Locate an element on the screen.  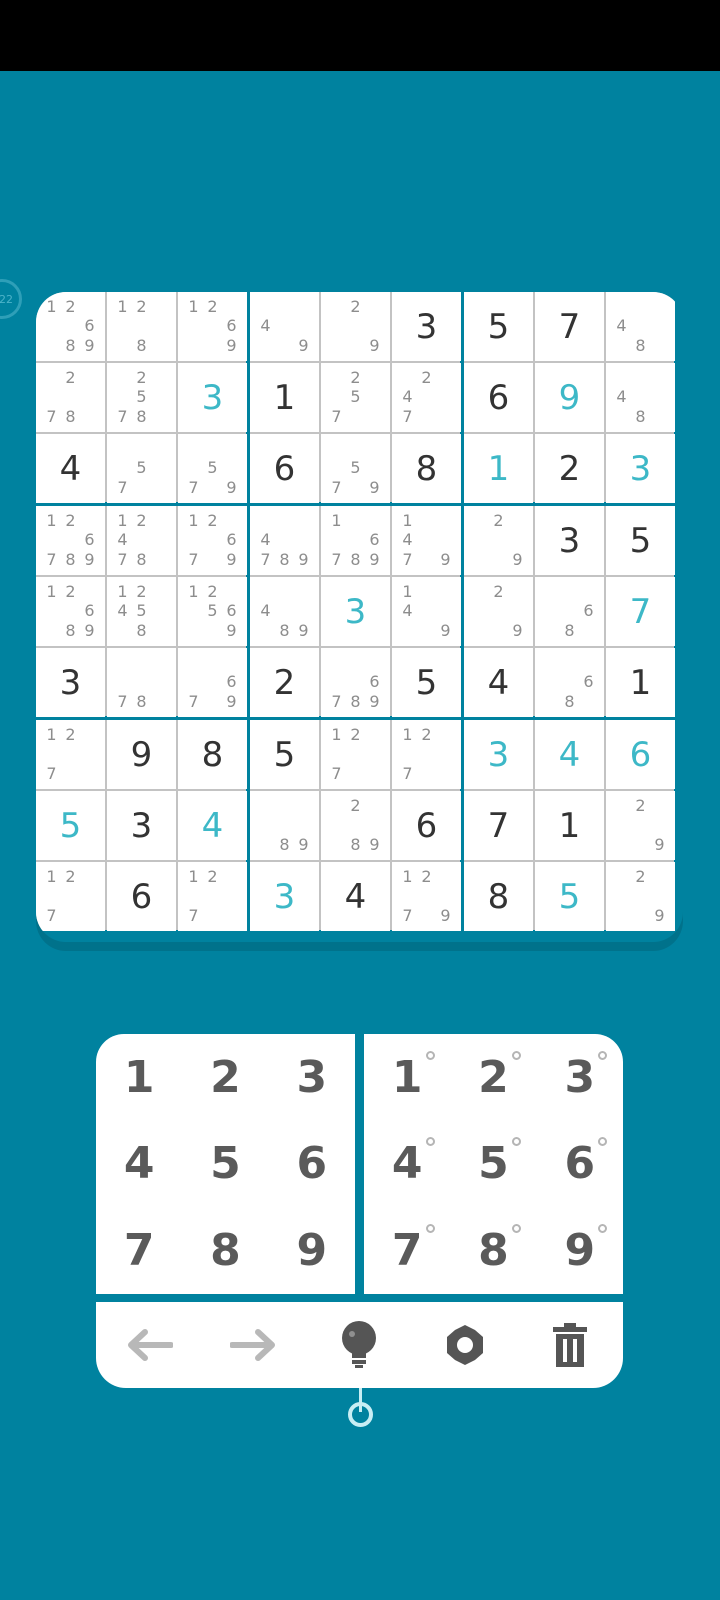
cell-r4c4: 4789 is located at coordinates (284, 540).